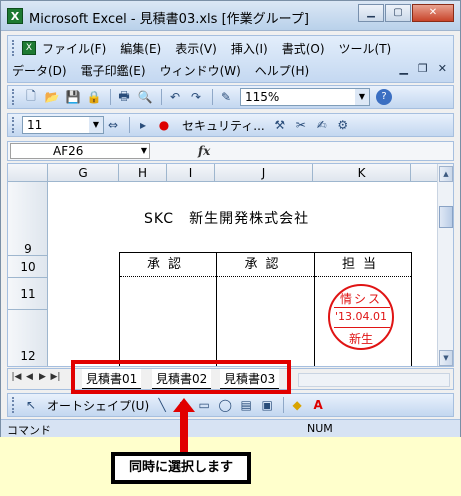 The width and height of the screenshot is (461, 496). What do you see at coordinates (433, 13) in the screenshot?
I see `close-button: ✕` at bounding box center [433, 13].